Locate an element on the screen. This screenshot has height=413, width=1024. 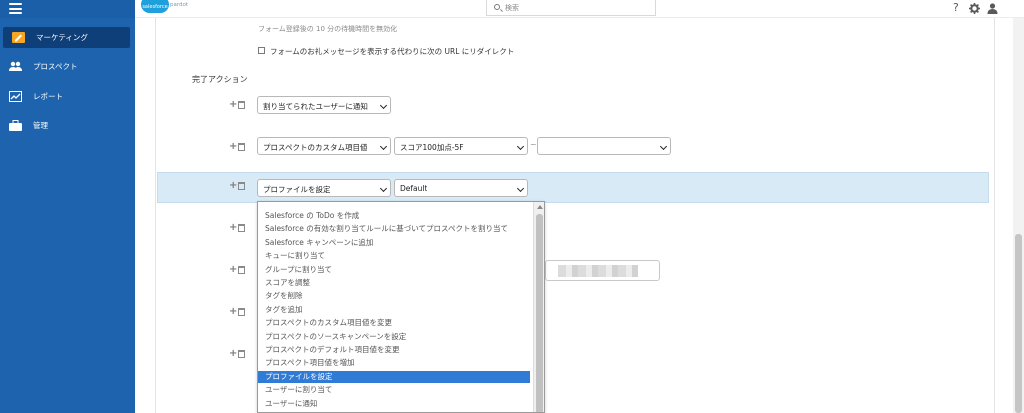
search-icon is located at coordinates (497, 7).